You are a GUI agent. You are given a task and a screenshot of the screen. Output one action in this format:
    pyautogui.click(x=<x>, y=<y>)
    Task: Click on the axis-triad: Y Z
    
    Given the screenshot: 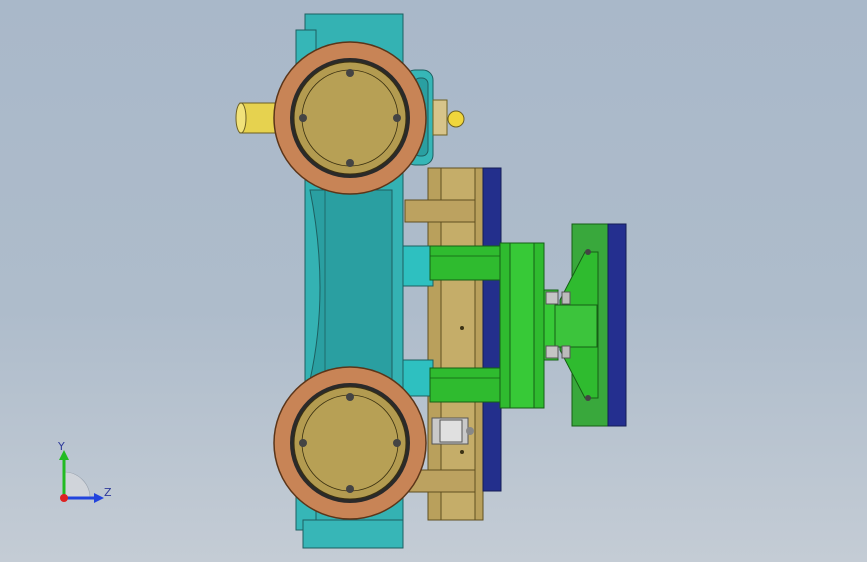 What is the action you would take?
    pyautogui.click(x=83, y=475)
    